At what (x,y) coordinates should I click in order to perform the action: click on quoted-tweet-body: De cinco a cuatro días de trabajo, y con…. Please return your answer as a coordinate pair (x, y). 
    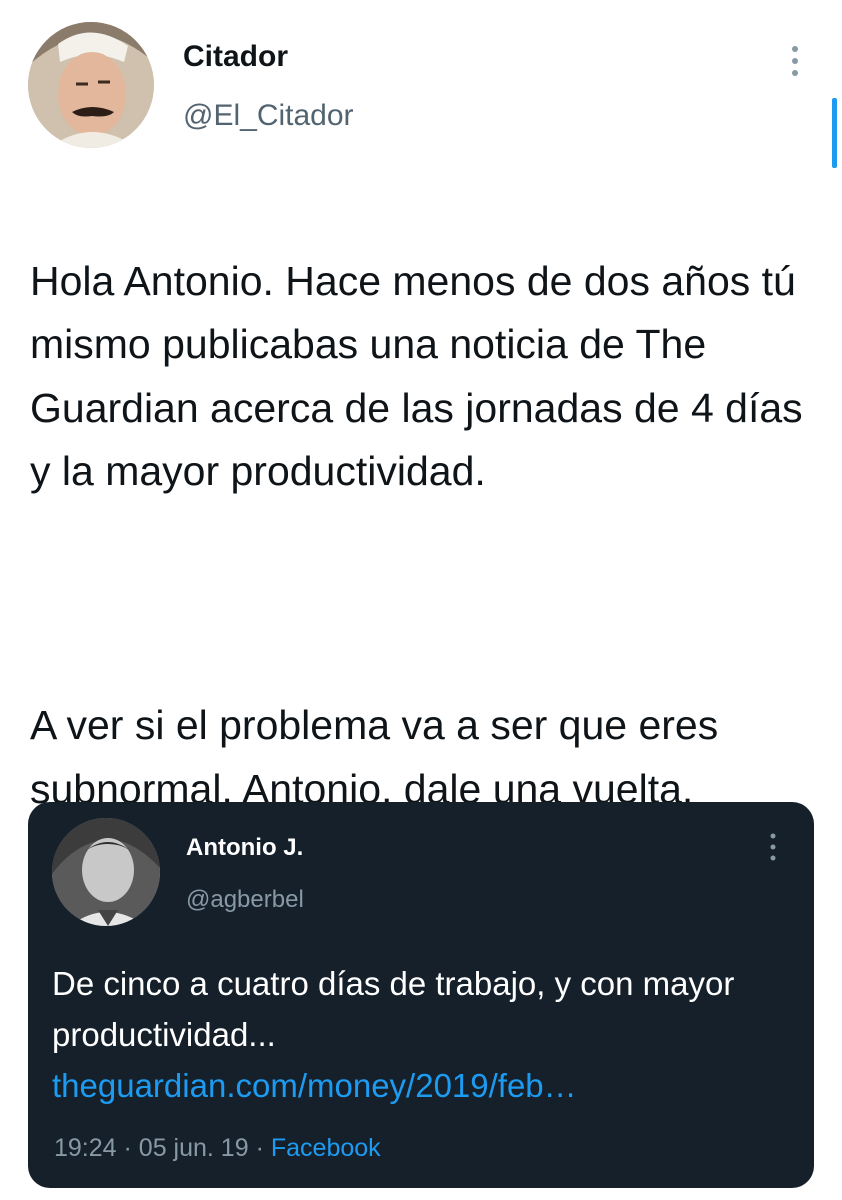
    Looking at the image, I should click on (393, 1009).